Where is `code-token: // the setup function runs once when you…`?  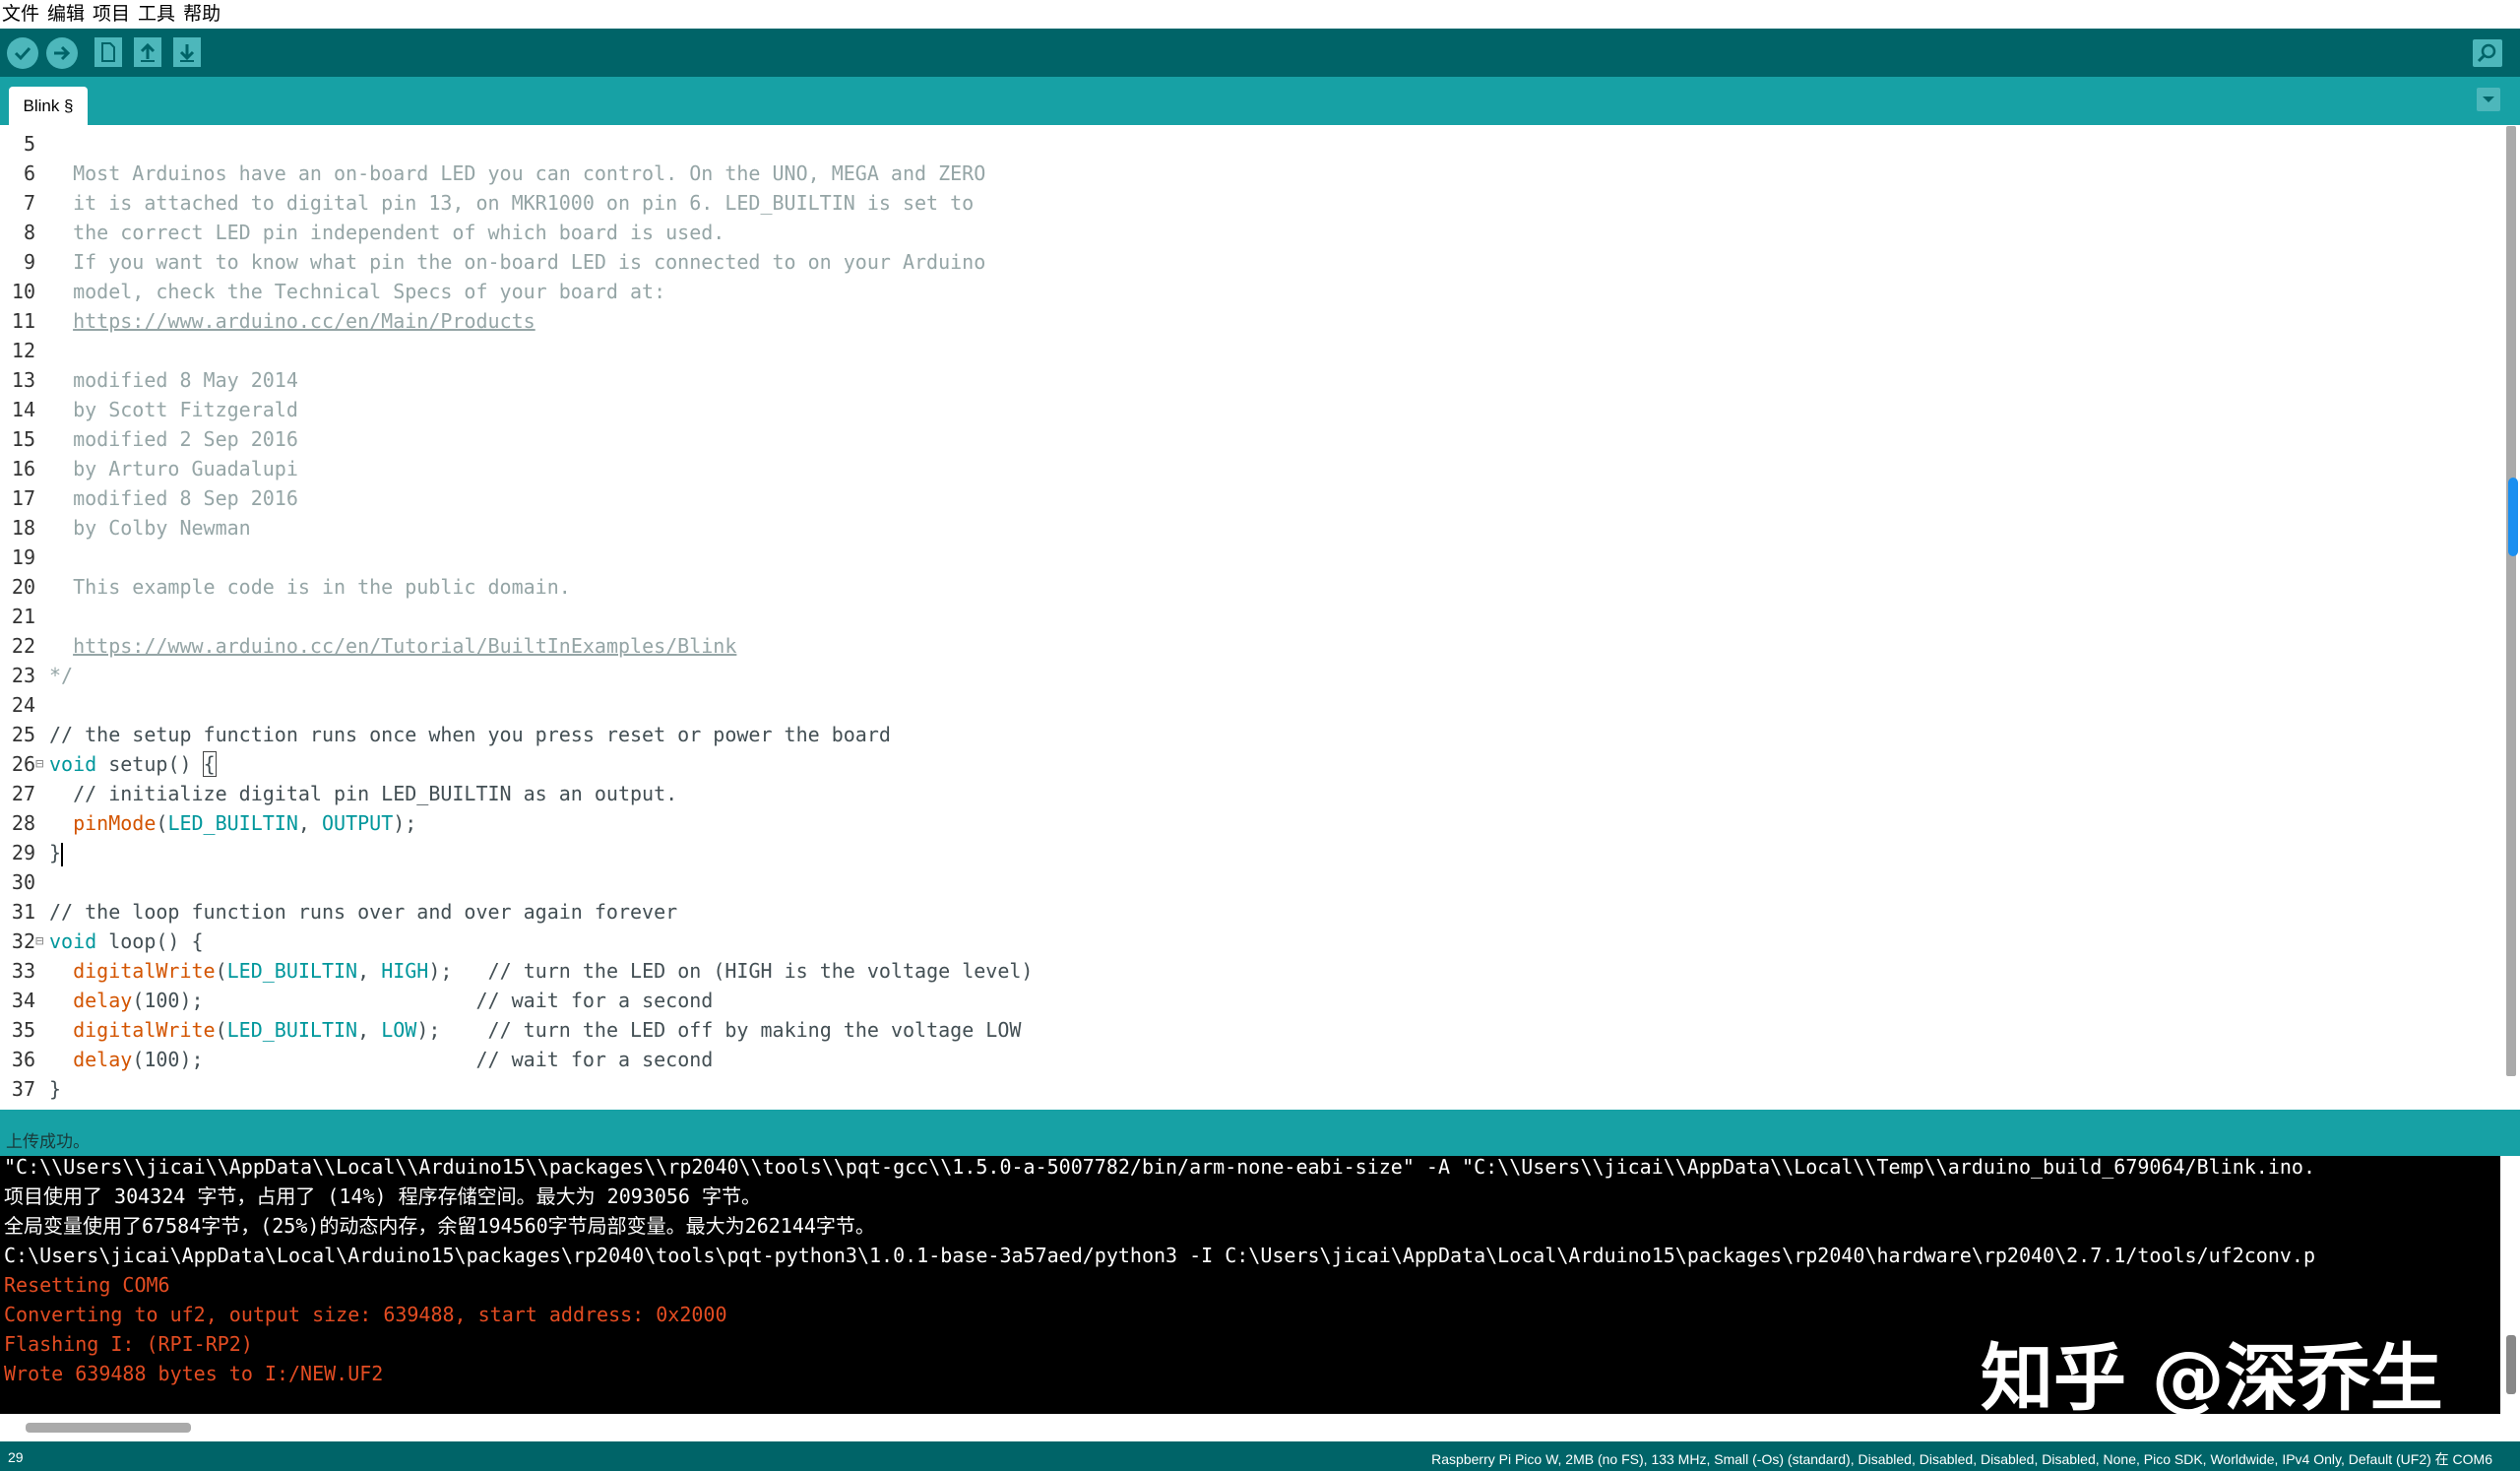
code-token: // the setup function runs once when you… is located at coordinates (470, 734).